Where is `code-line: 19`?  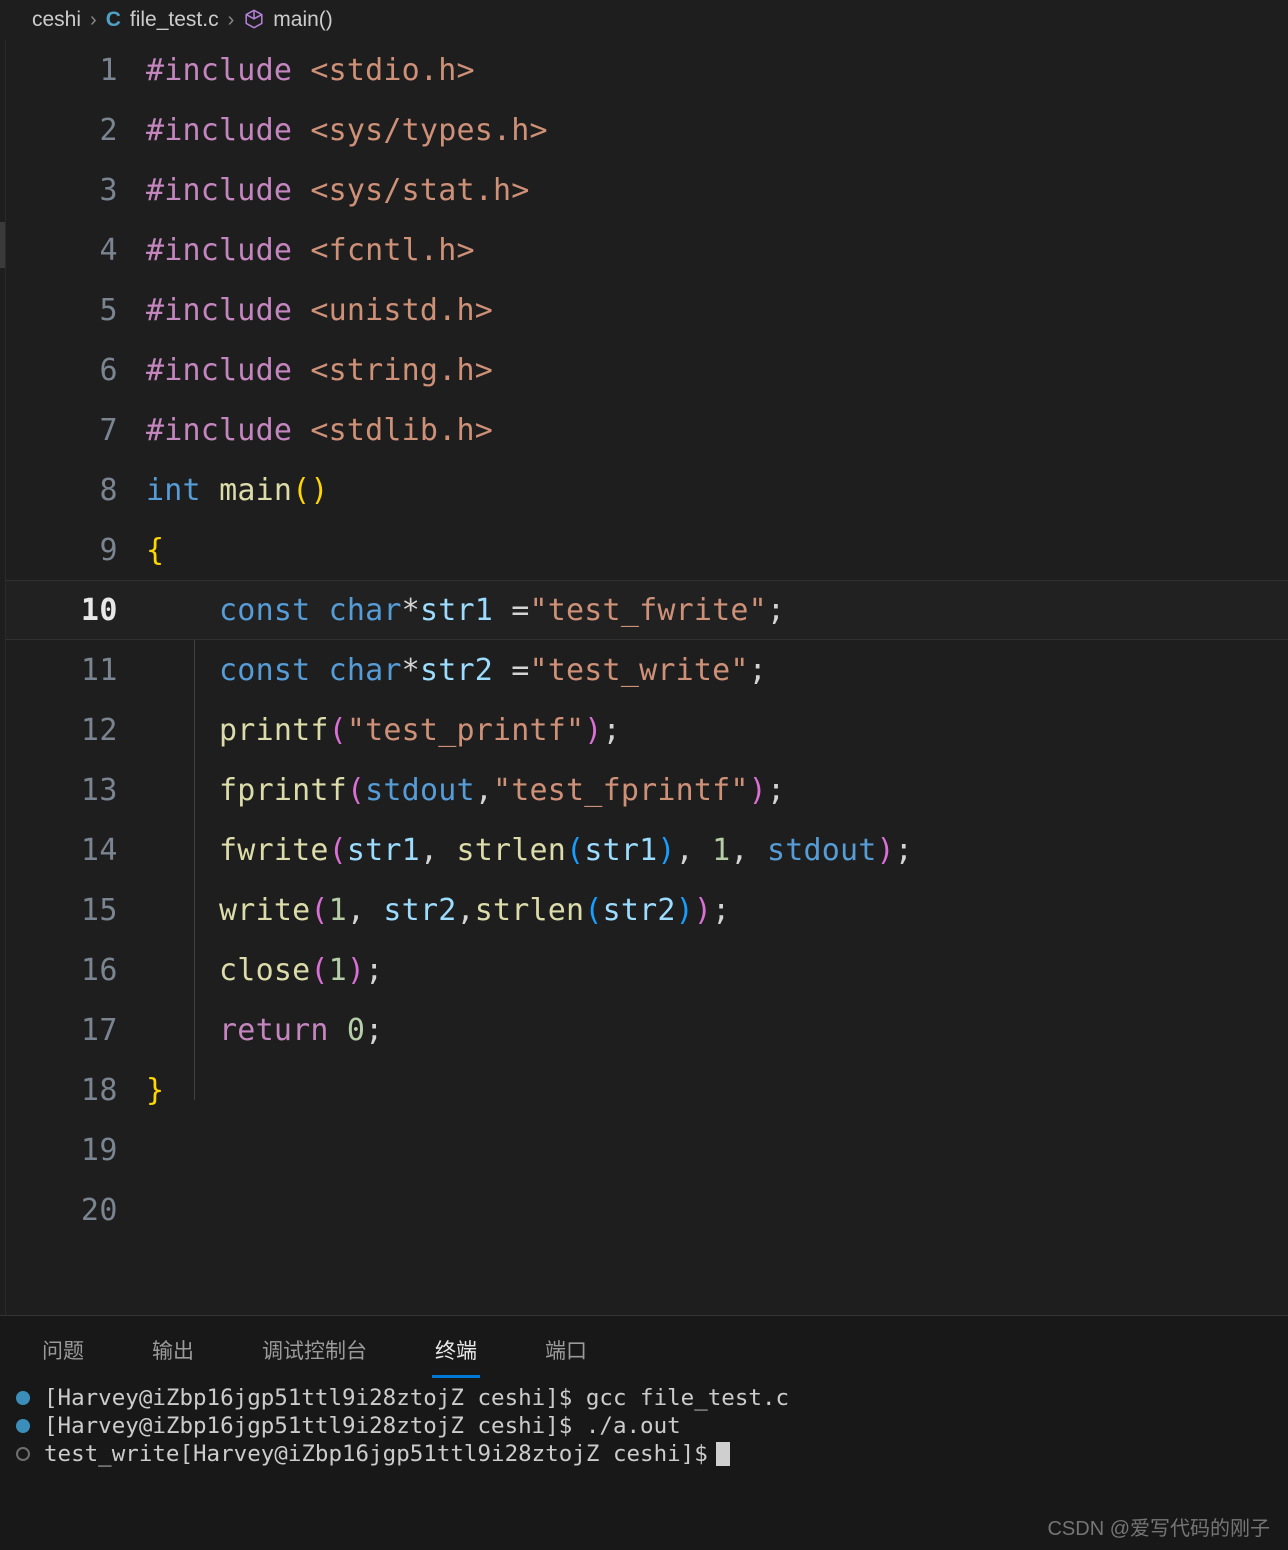 code-line: 19 is located at coordinates (647, 1150).